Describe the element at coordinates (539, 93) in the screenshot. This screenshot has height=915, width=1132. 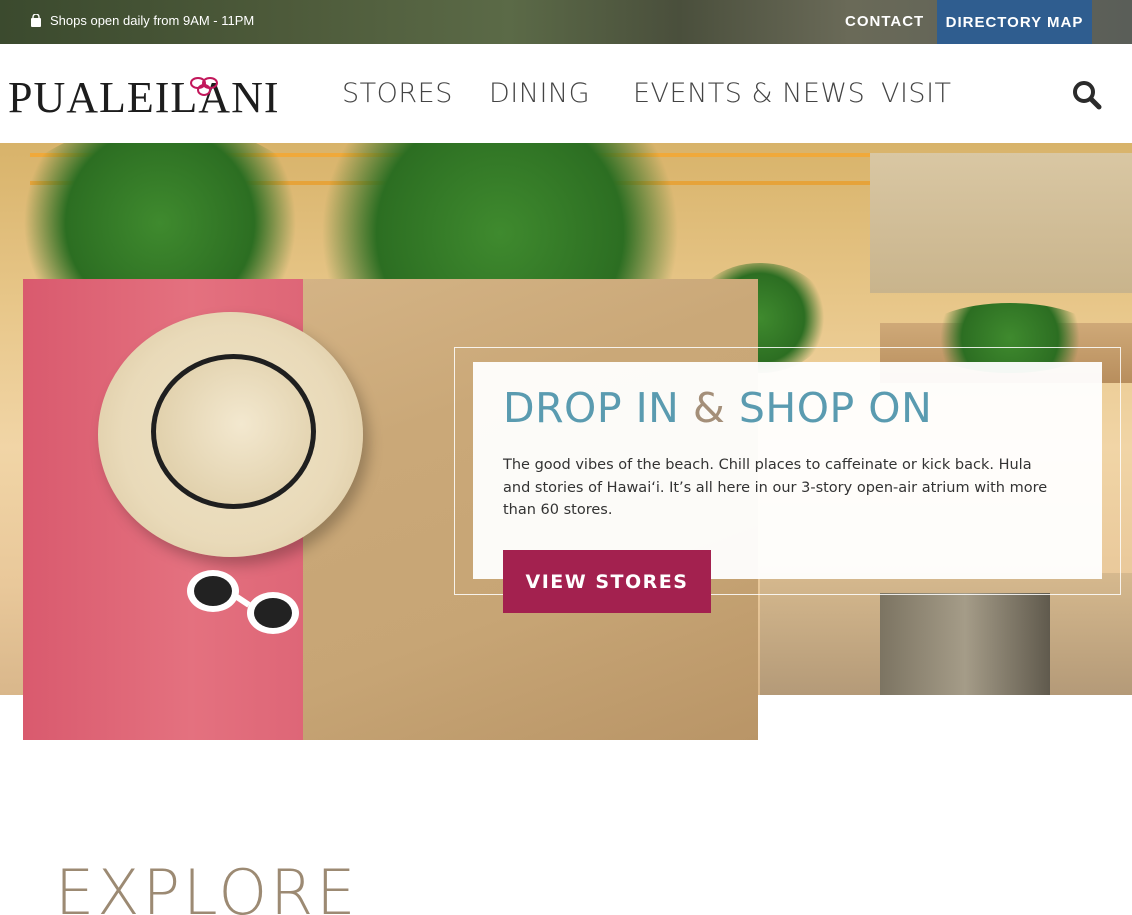
I see `nav-dining: DINING` at that location.